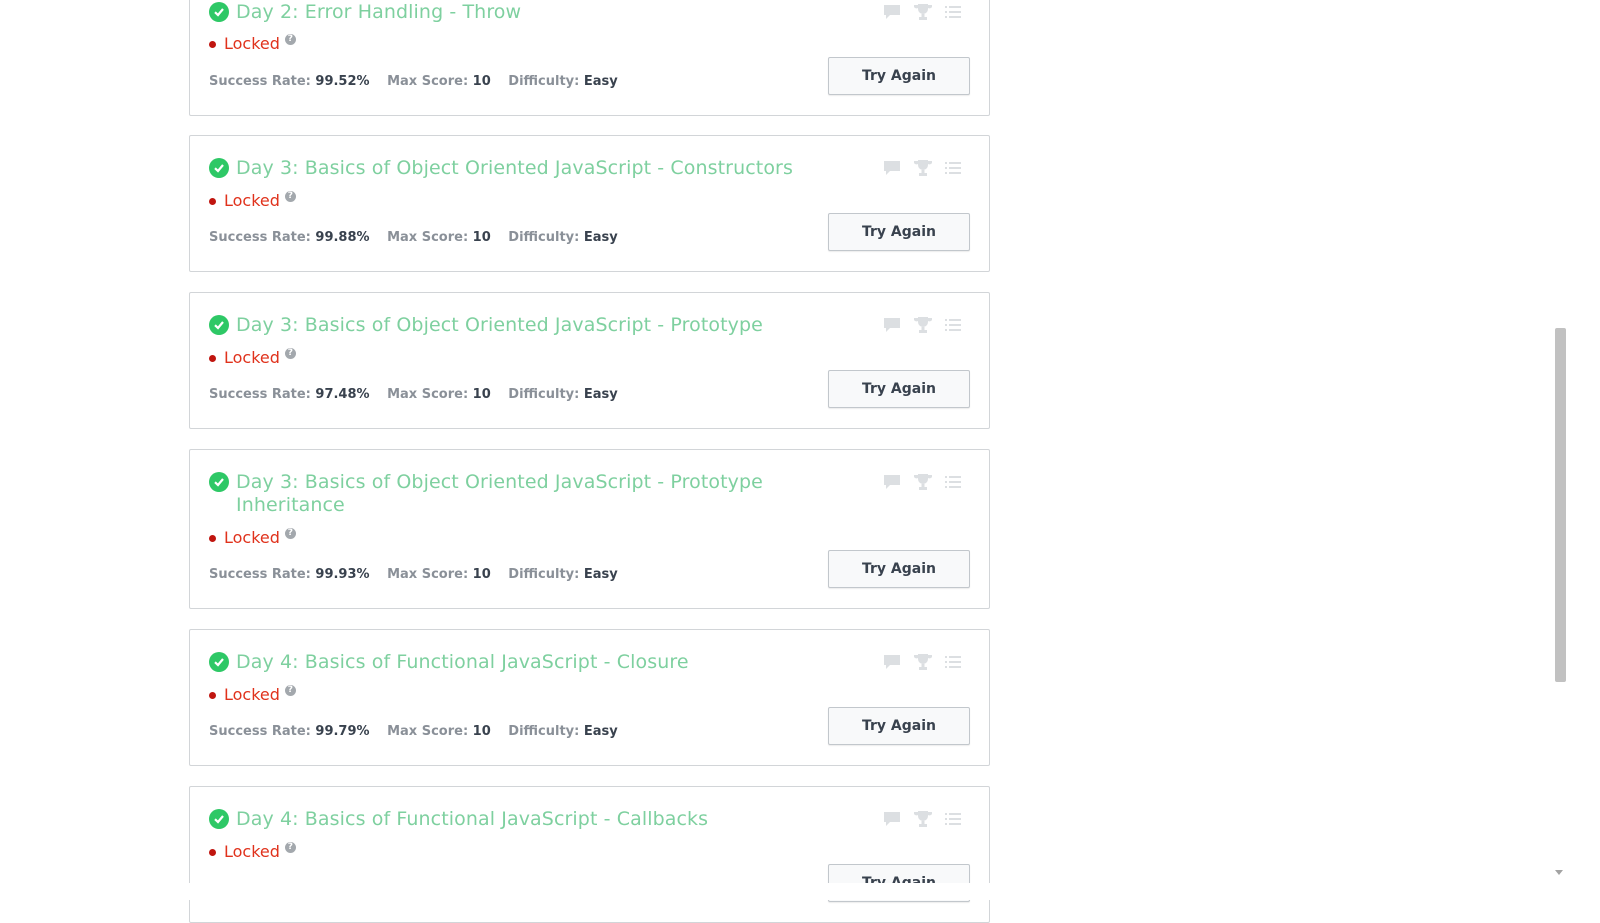 The image size is (1600, 923). I want to click on success-rate-value: 99.88%, so click(342, 237).